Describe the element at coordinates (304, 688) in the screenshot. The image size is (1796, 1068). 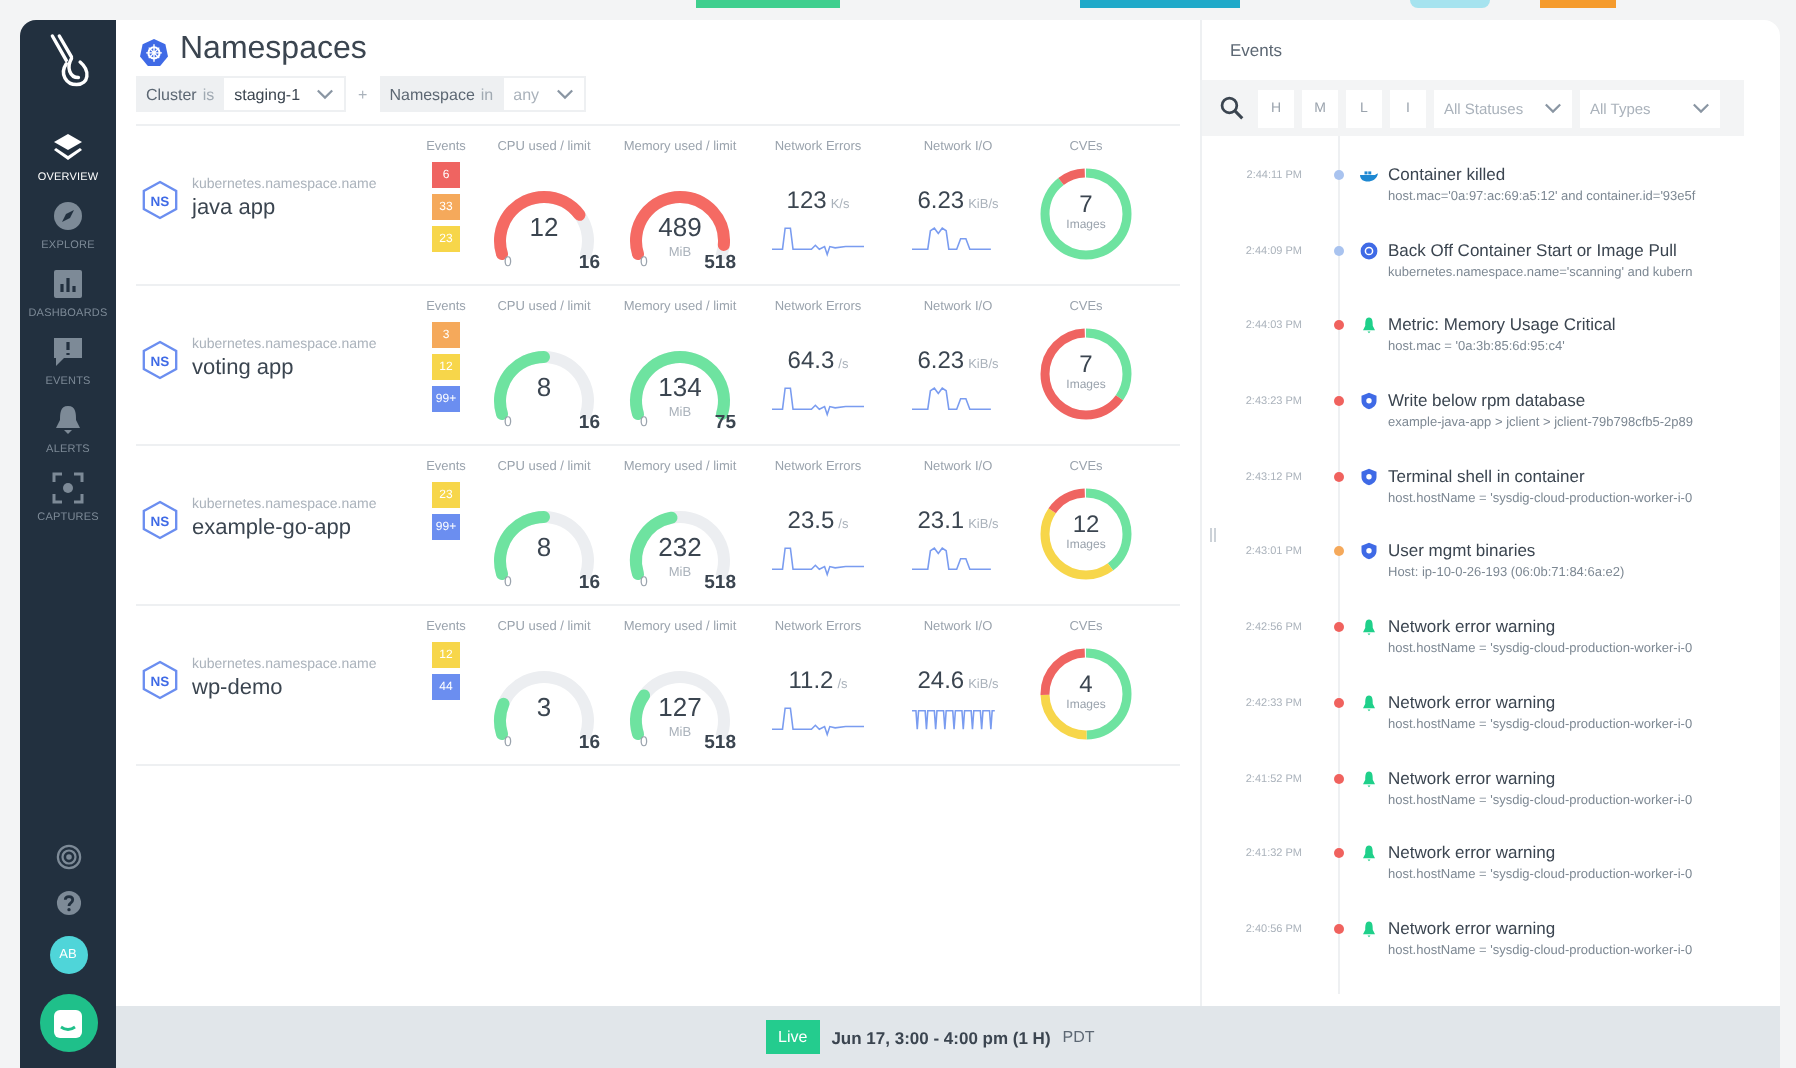
I see `namespace-name: wp-demo` at that location.